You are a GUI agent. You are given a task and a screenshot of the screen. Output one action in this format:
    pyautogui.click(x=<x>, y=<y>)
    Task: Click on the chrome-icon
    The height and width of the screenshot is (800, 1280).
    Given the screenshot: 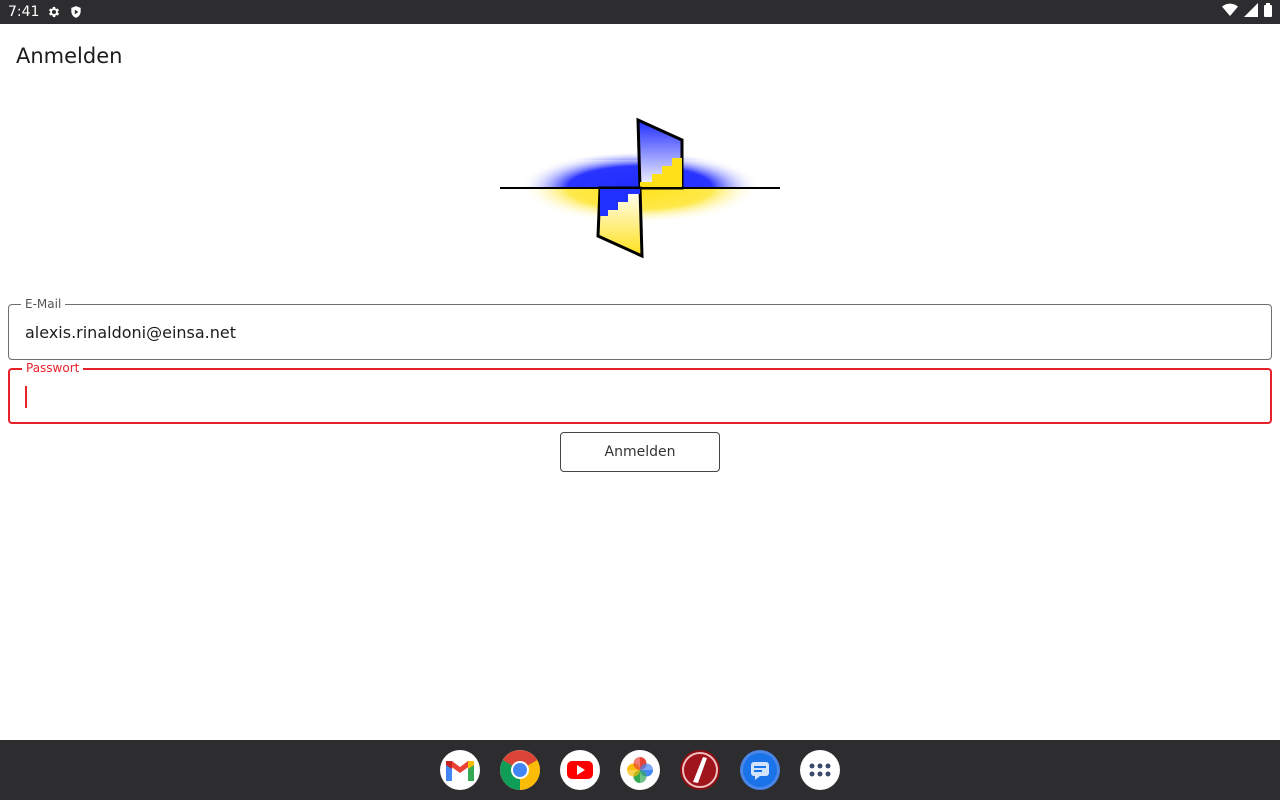 What is the action you would take?
    pyautogui.click(x=520, y=770)
    